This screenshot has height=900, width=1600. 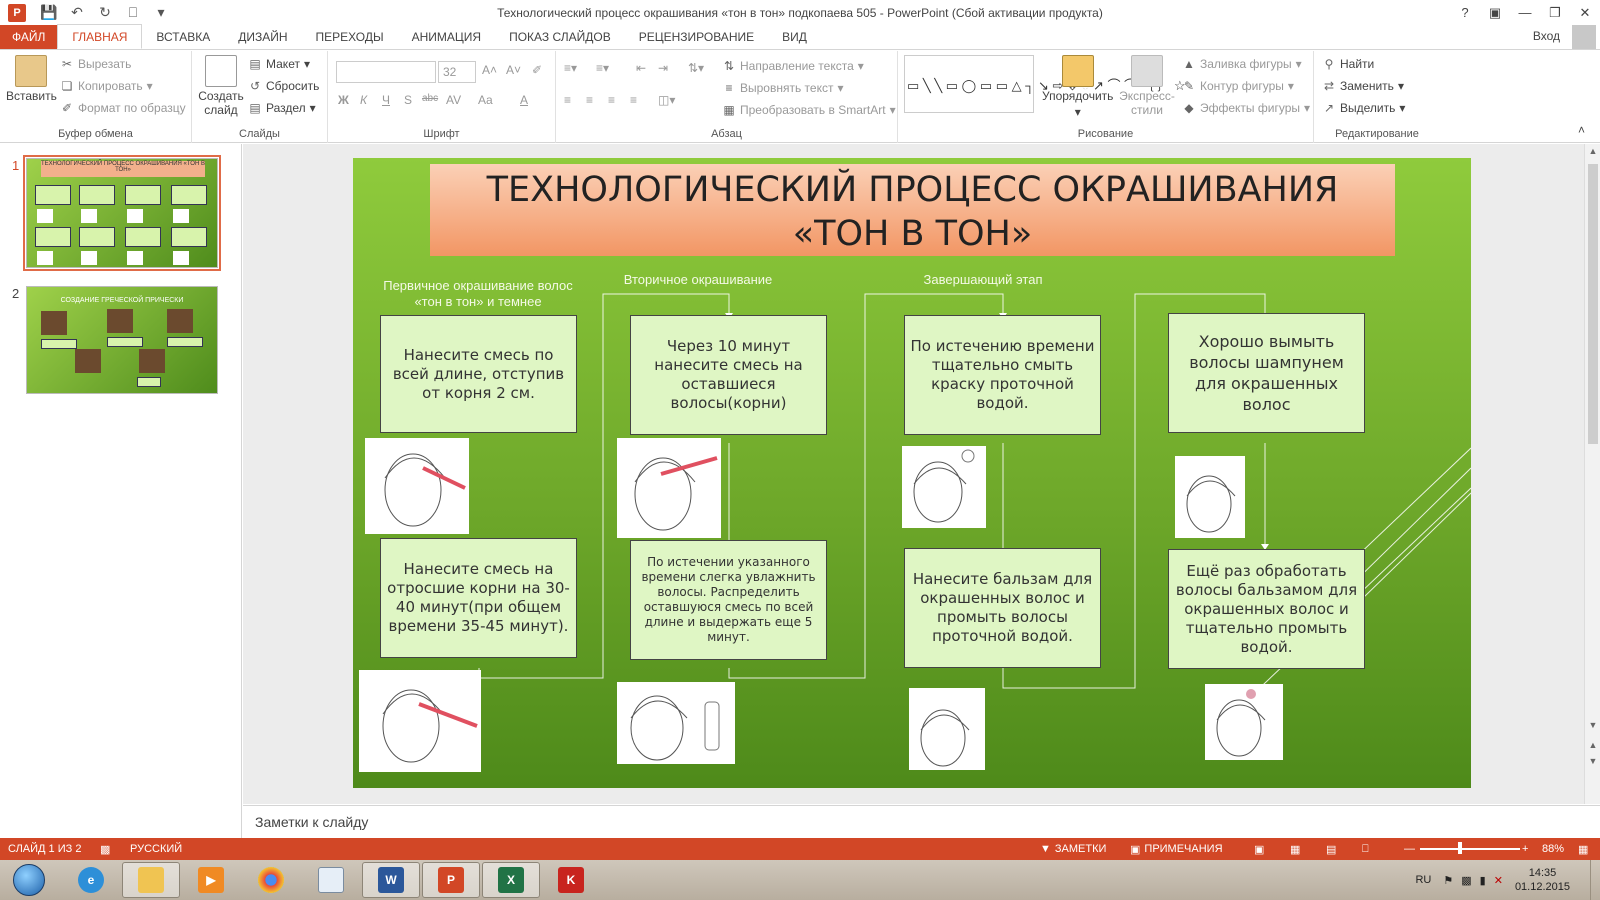 What do you see at coordinates (1542, 880) in the screenshot?
I see `clock: 14:35 01.12.2015` at bounding box center [1542, 880].